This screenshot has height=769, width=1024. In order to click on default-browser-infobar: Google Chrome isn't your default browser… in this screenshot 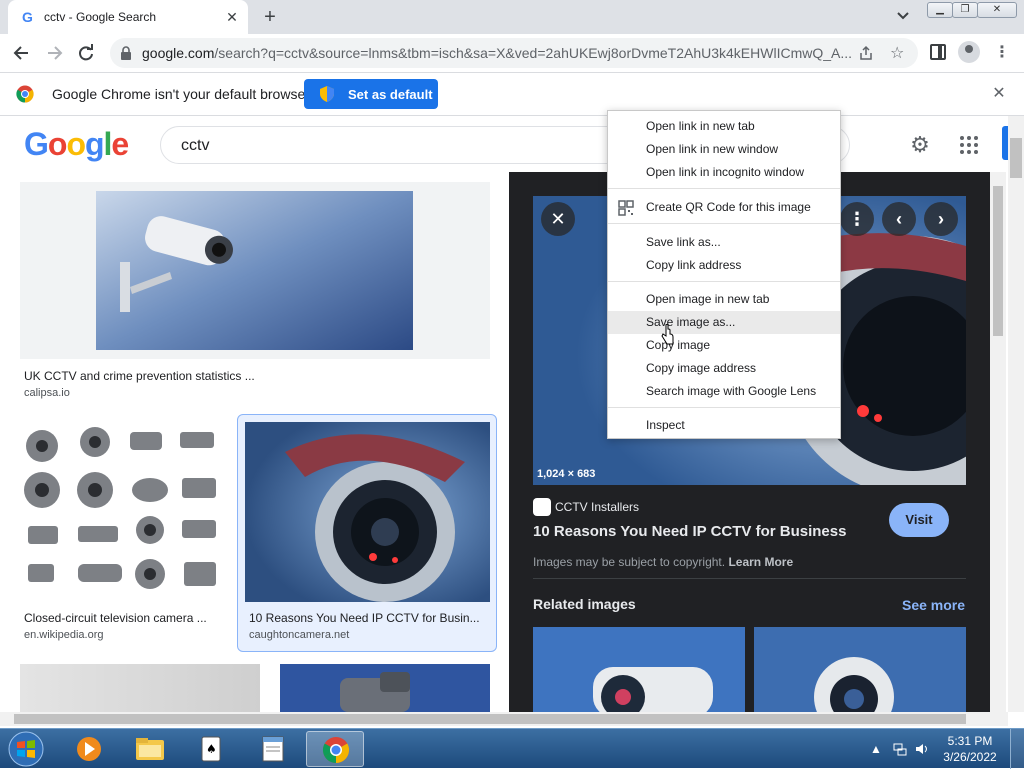, I will do `click(512, 94)`.